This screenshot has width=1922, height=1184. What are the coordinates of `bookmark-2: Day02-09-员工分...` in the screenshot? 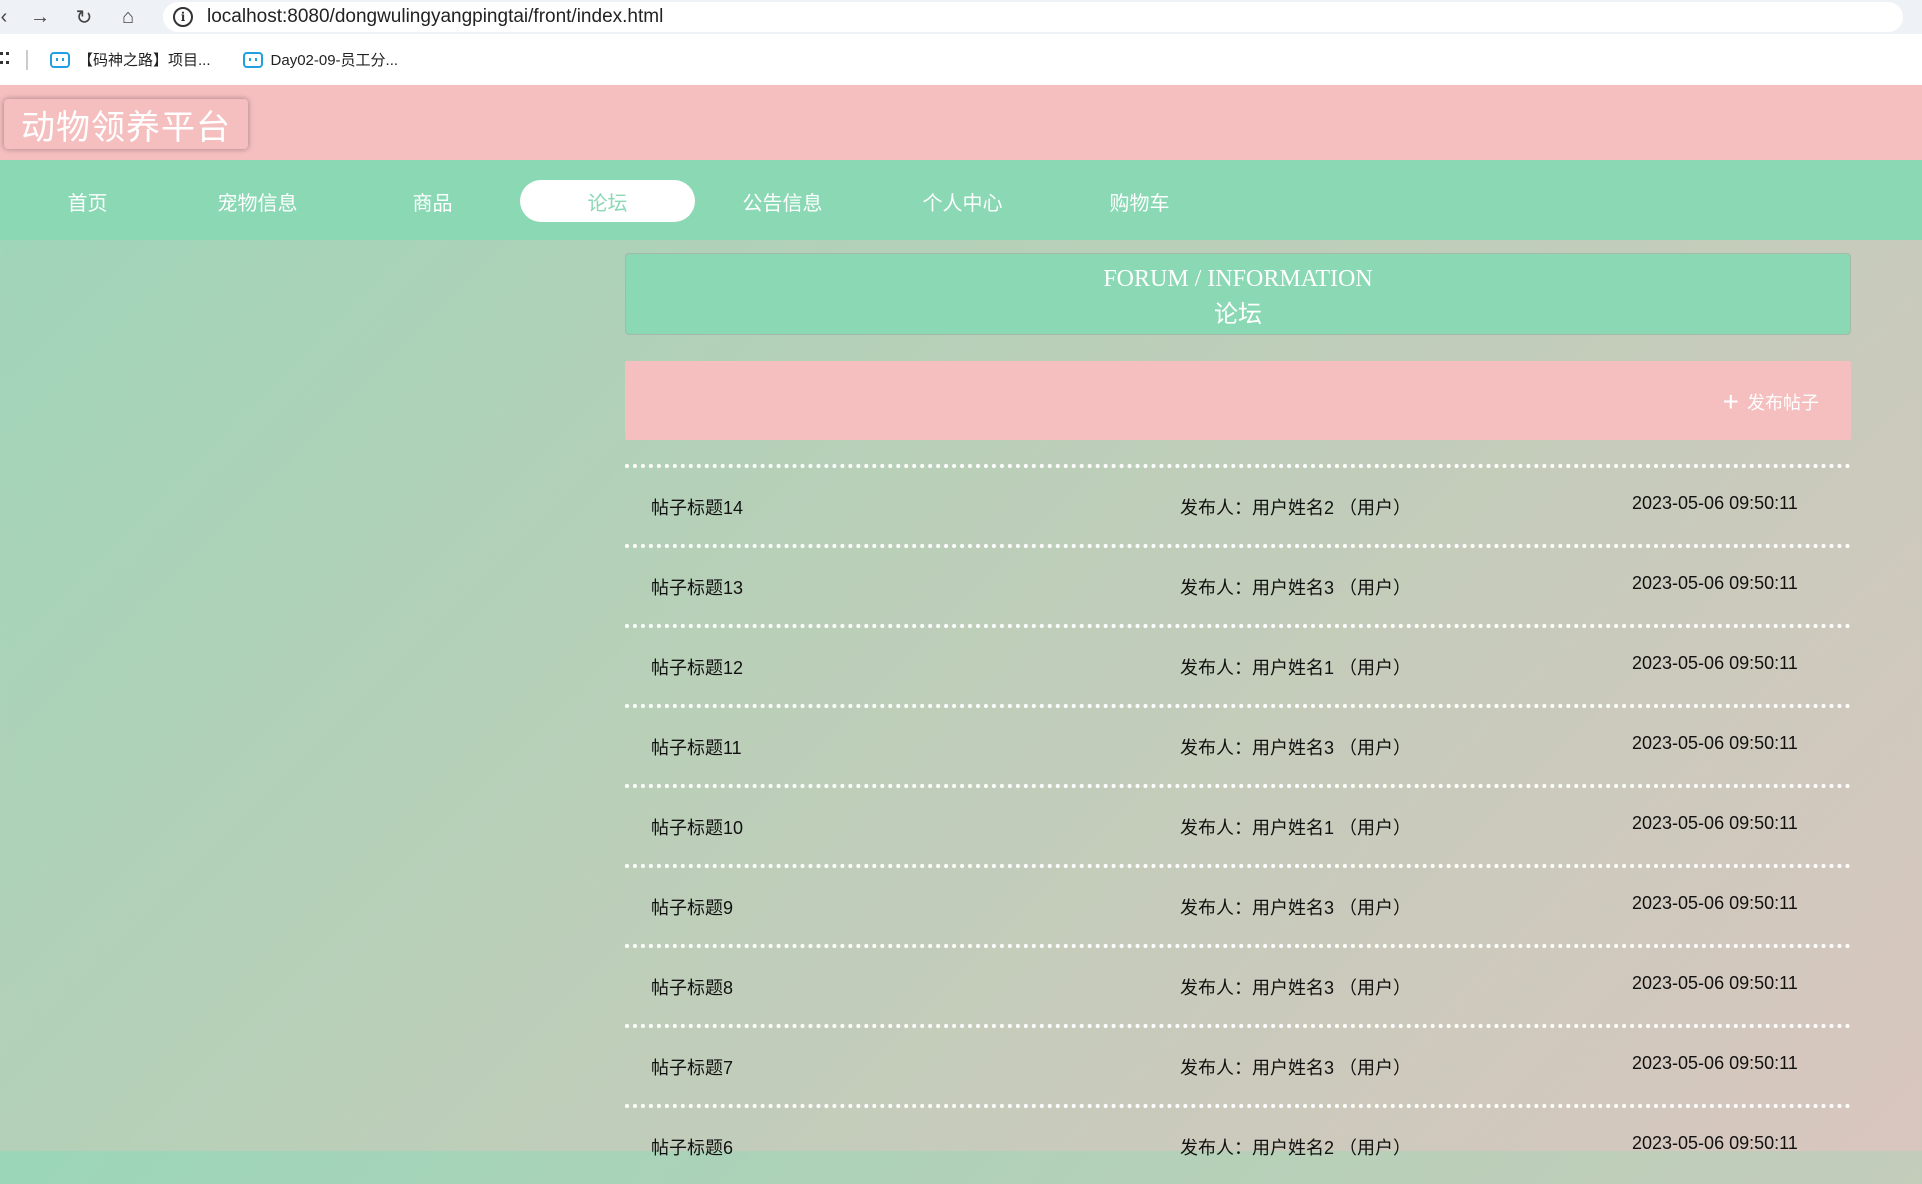 It's located at (320, 59).